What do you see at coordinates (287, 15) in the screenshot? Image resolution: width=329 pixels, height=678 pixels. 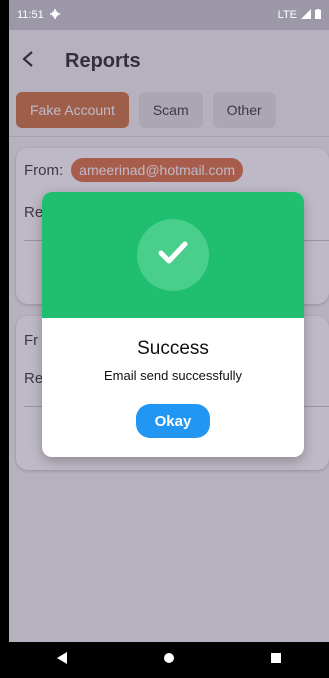 I see `network-label: LTE` at bounding box center [287, 15].